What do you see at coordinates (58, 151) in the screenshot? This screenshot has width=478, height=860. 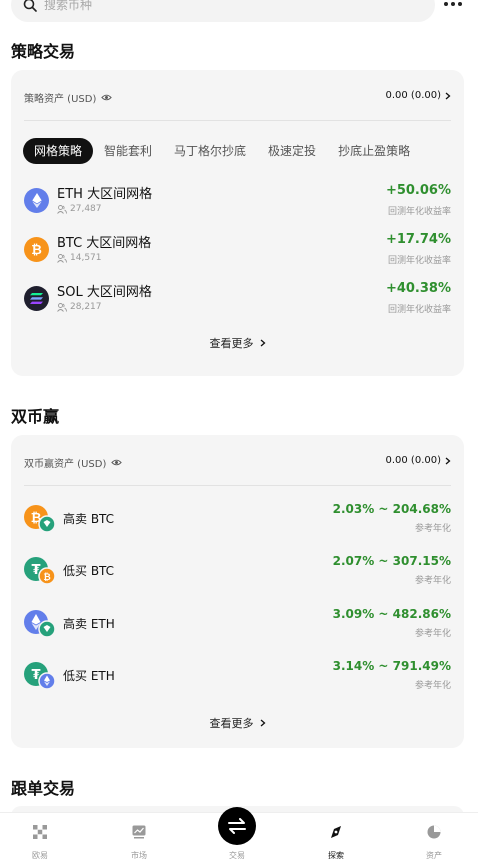 I see `tab-grid-strategy: 网格策略` at bounding box center [58, 151].